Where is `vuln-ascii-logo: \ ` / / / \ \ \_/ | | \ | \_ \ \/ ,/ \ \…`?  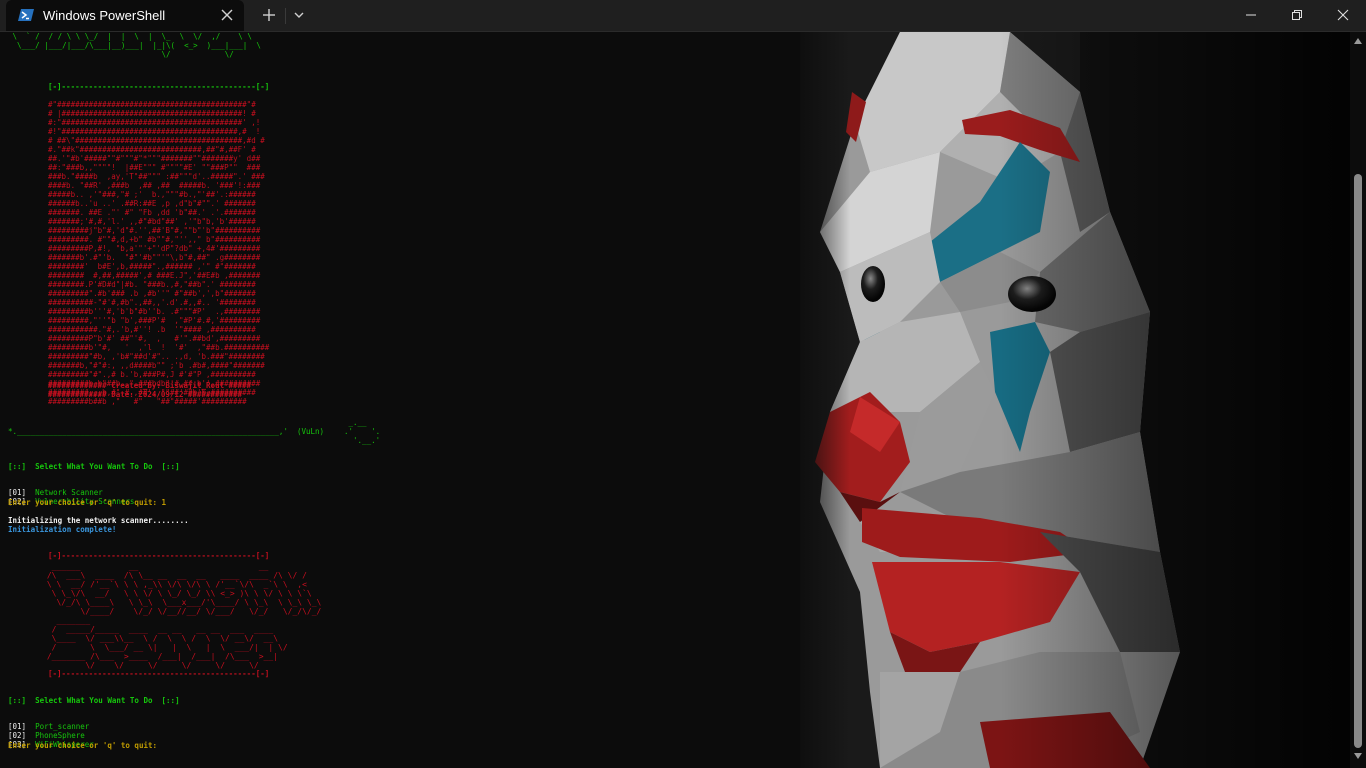 vuln-ascii-logo: \ ` / / / \ \ \_/ | | \ | \_ \ \/ ,/ \ \… is located at coordinates (136, 45).